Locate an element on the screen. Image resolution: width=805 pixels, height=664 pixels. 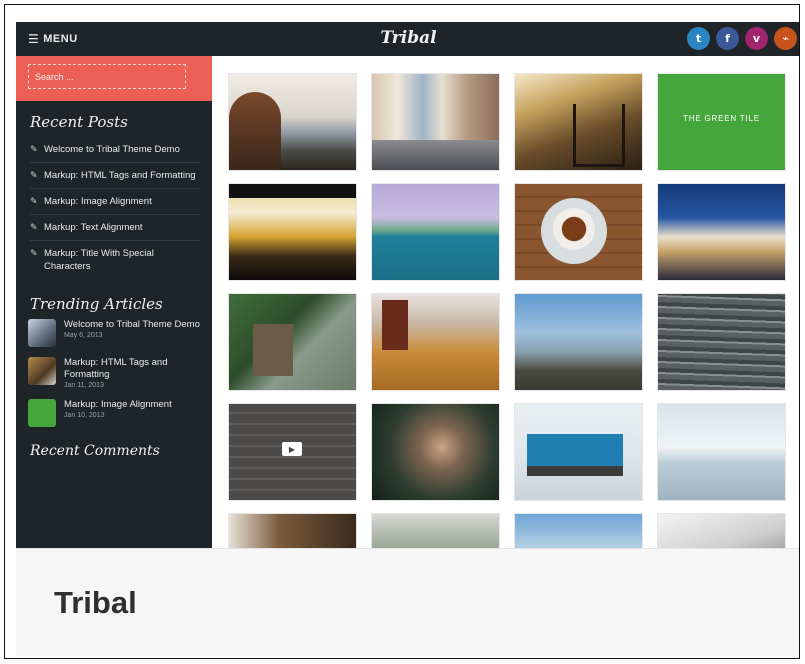
photo-boat is located at coordinates (575, 452).